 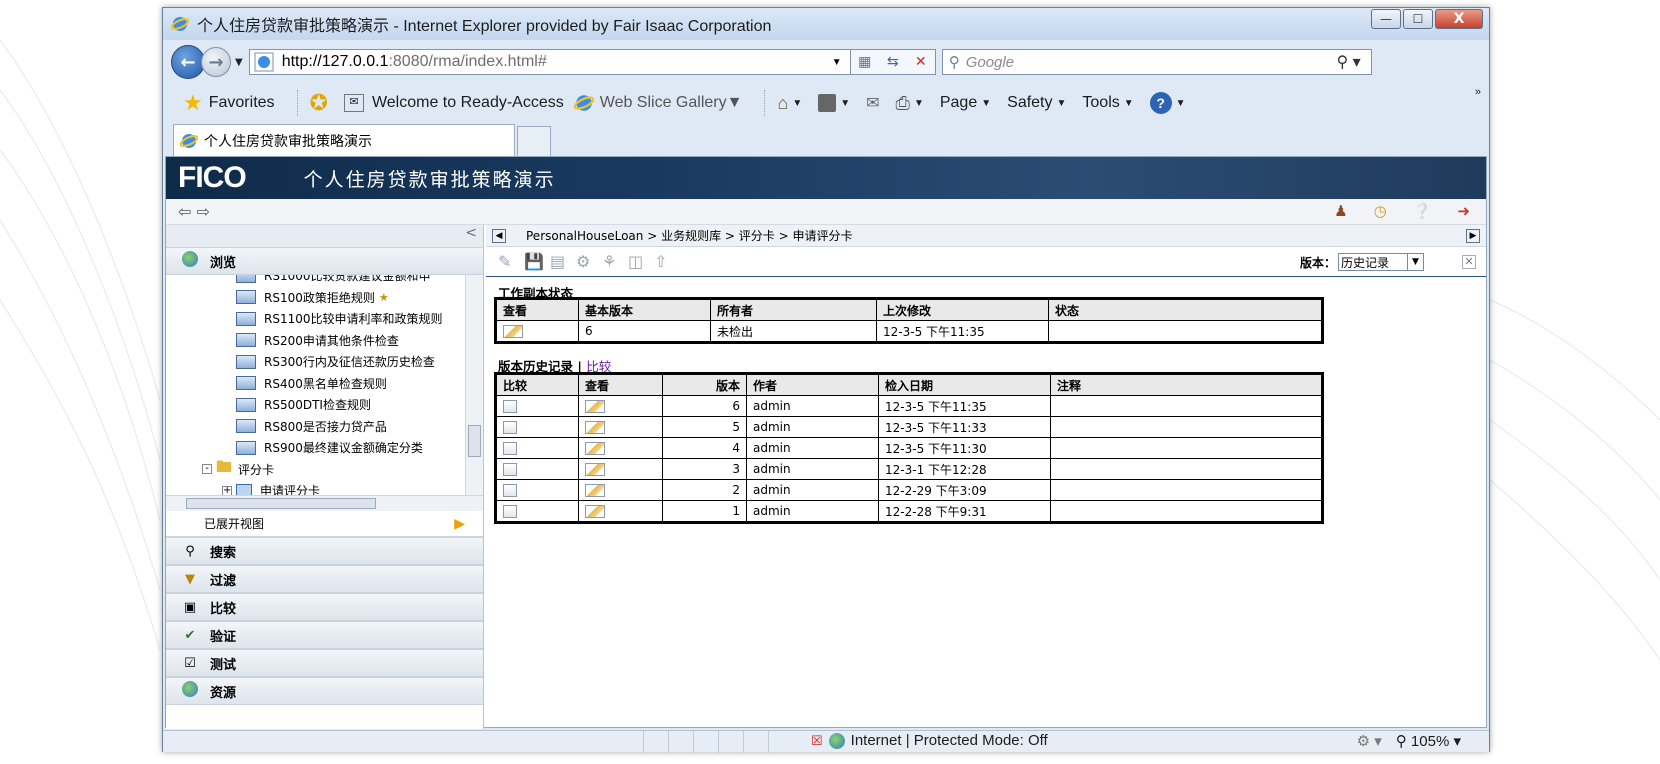 What do you see at coordinates (929, 740) in the screenshot?
I see `security-zone: ☒ Internet | Protected Mode: Off` at bounding box center [929, 740].